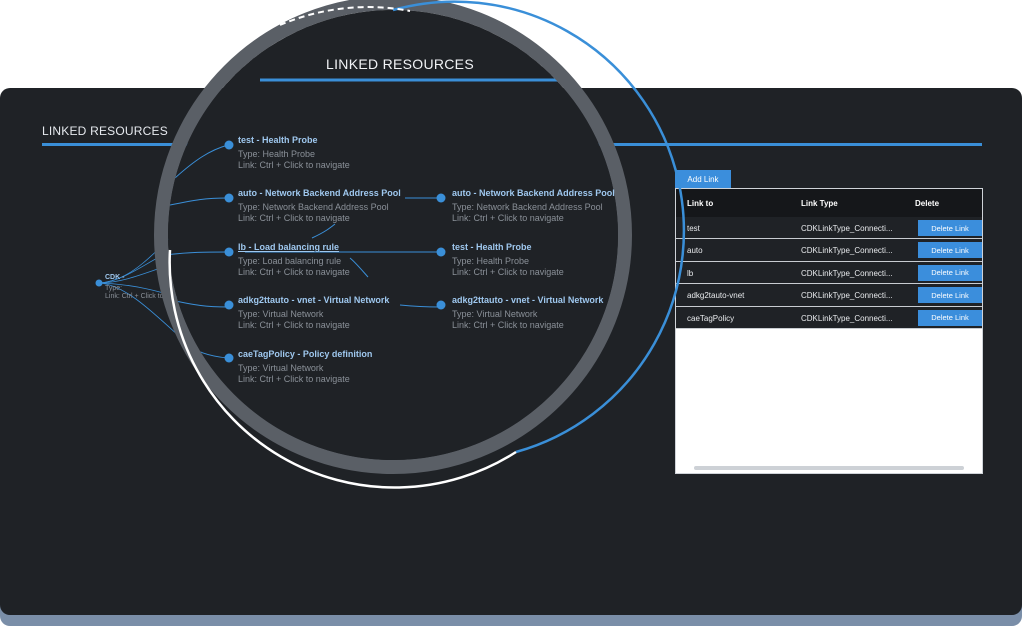 The image size is (1024, 626). Describe the element at coordinates (400, 64) in the screenshot. I see `magnifier-title: LINKED RESOURCES` at that location.